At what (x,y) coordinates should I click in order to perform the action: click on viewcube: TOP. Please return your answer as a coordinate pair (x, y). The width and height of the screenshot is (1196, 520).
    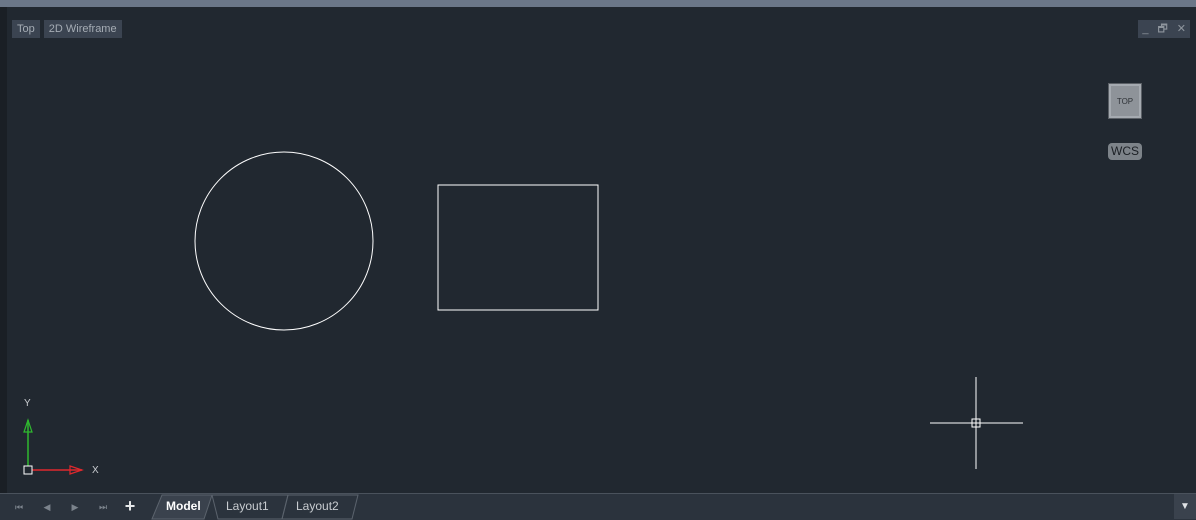
    Looking at the image, I should click on (1125, 101).